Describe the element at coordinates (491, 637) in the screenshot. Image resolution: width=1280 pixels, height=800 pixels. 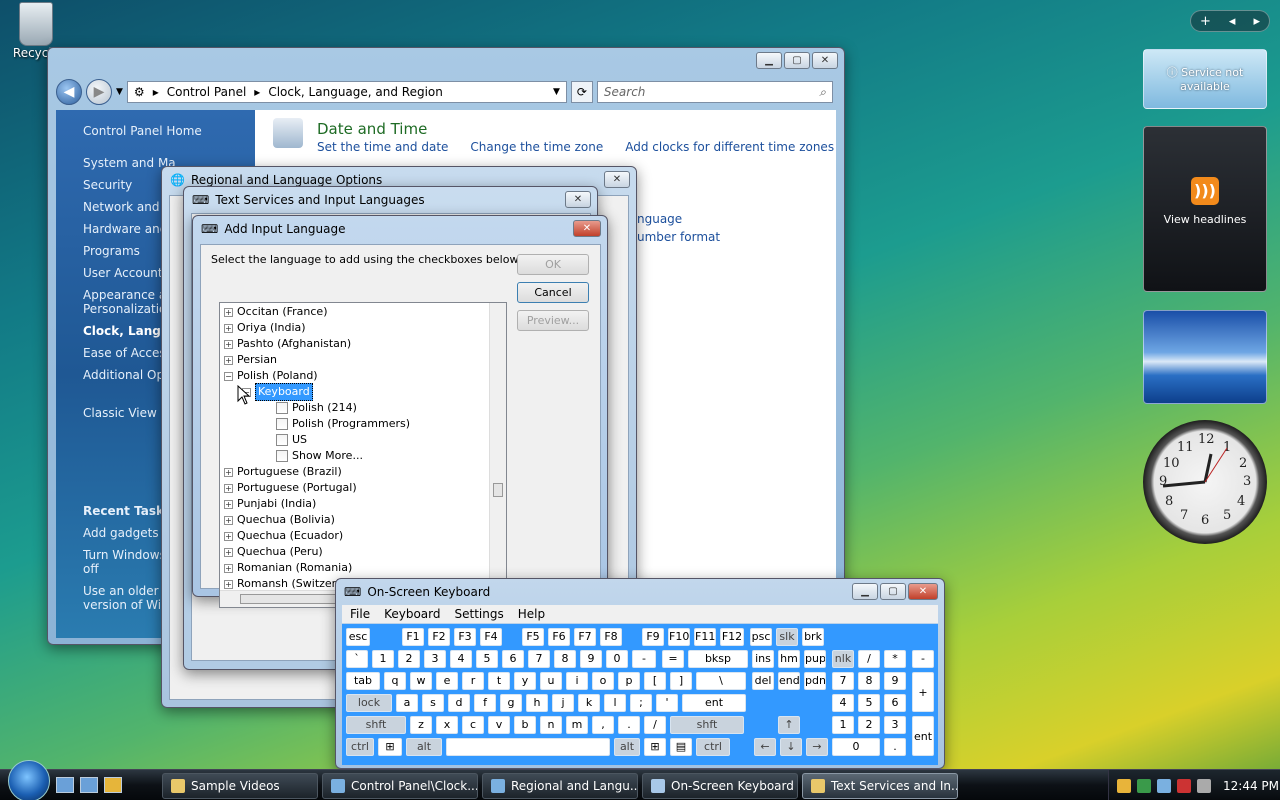
I see `osk-key: F4` at that location.